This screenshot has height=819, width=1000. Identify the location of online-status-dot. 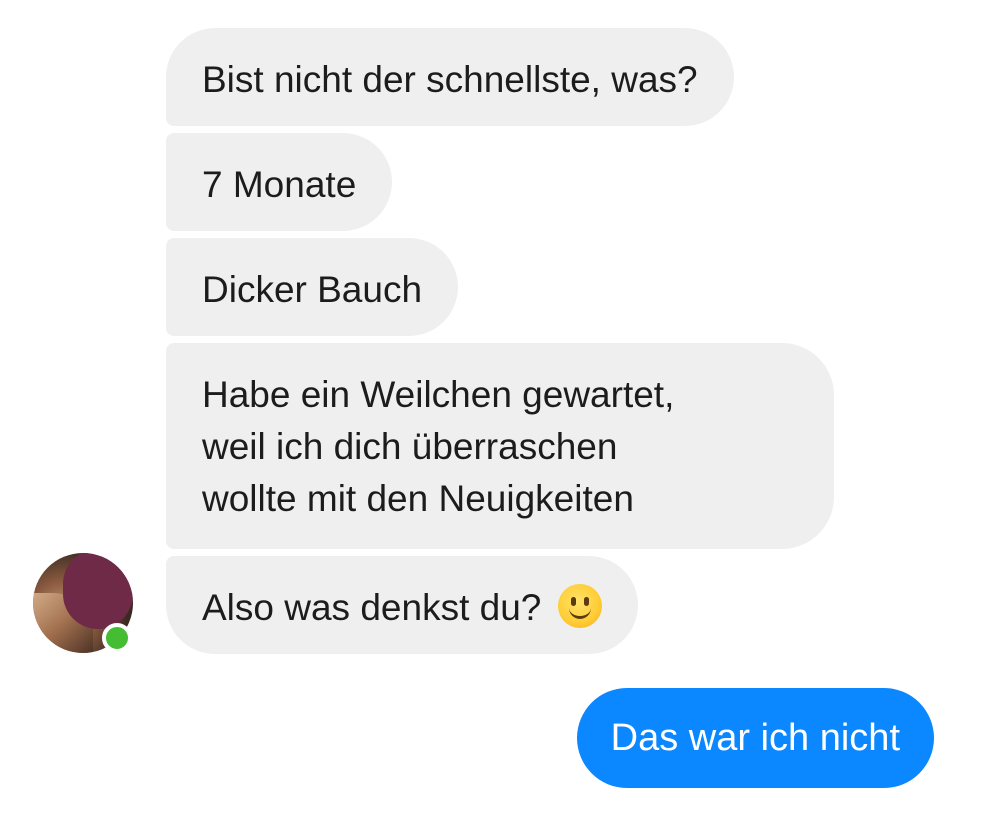
(117, 638).